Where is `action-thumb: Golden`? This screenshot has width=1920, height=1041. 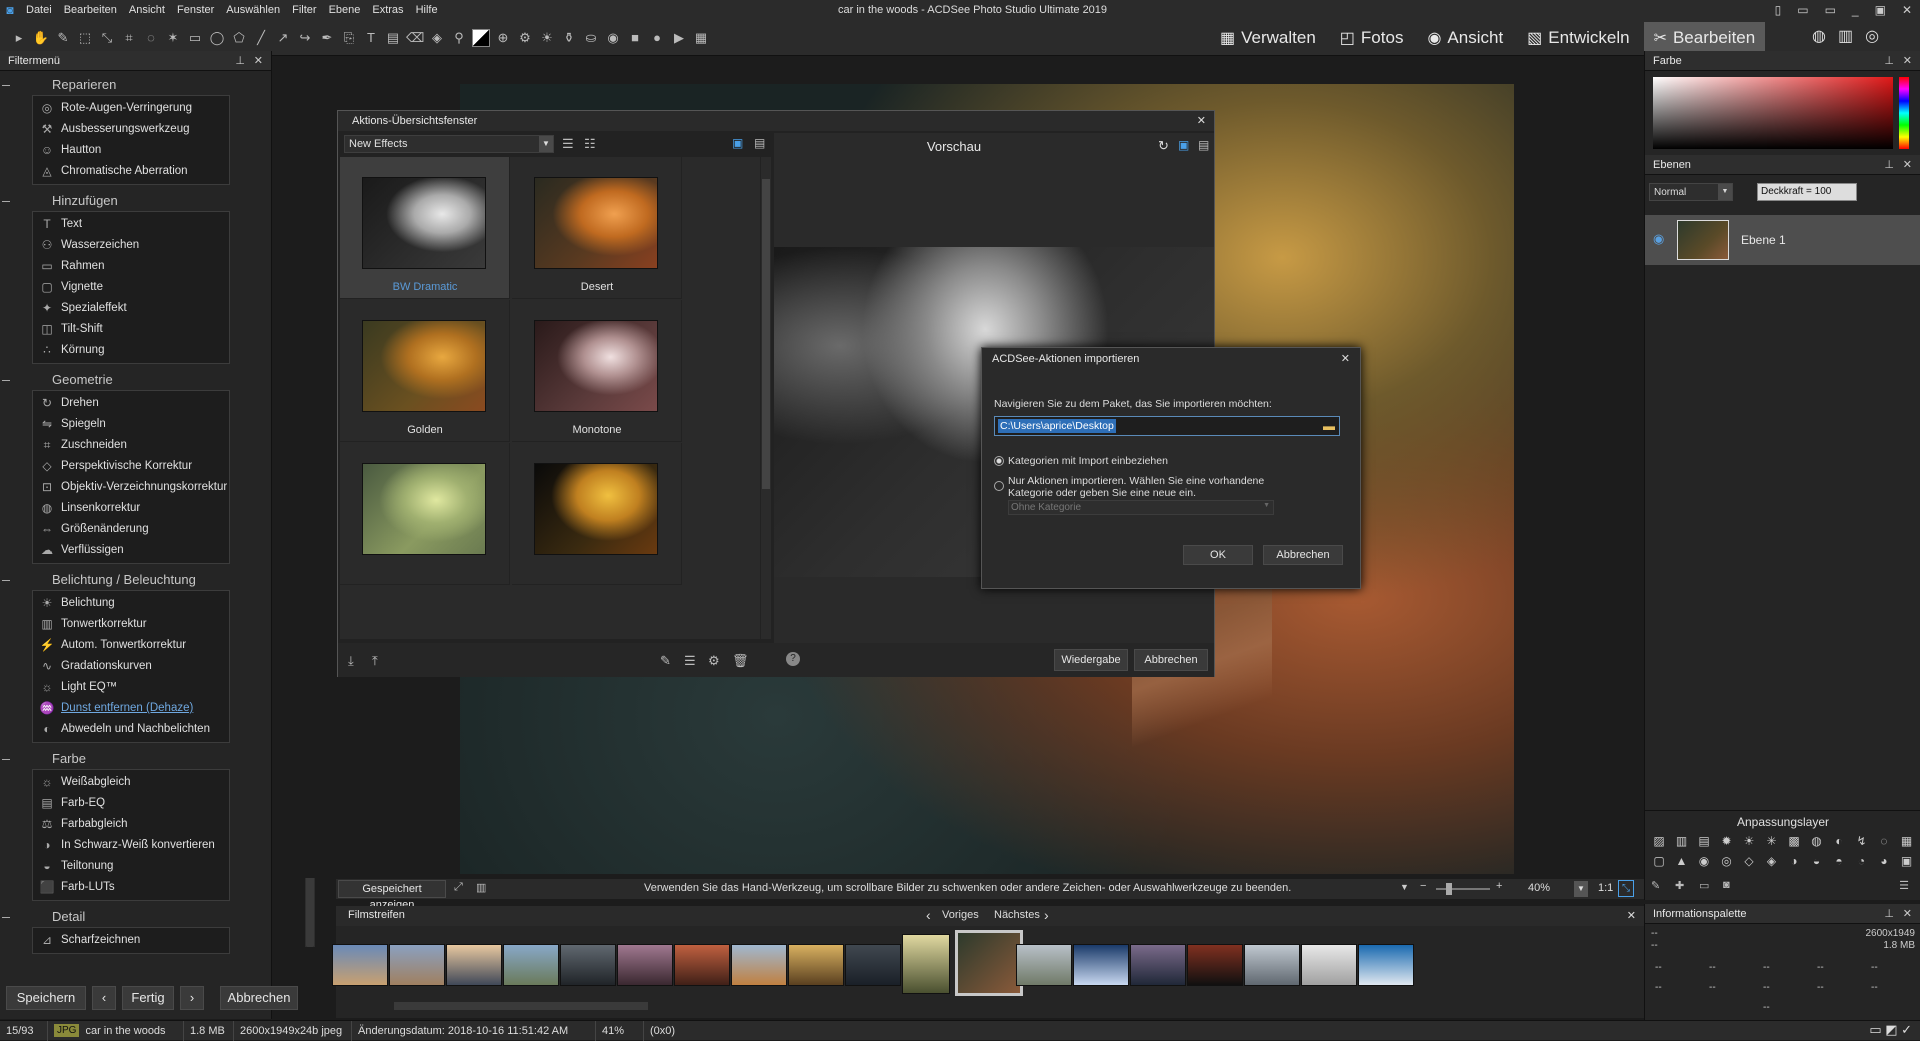 action-thumb: Golden is located at coordinates (425, 371).